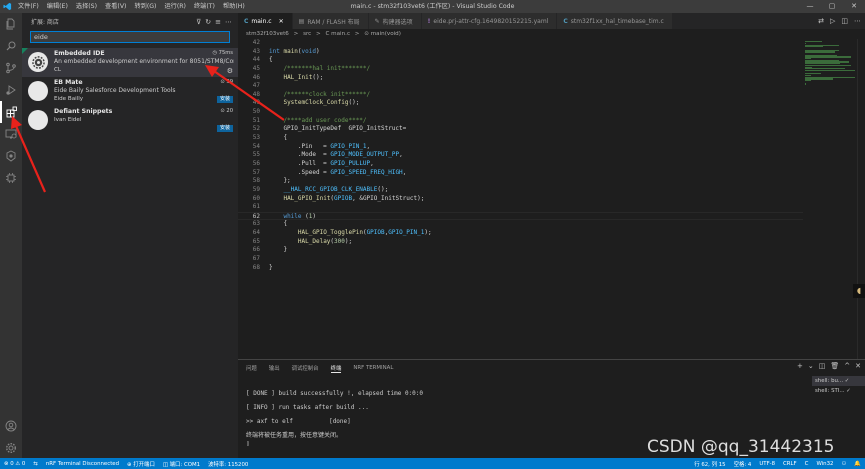 The image size is (865, 469). I want to click on code-line: 47, so click(520, 86).